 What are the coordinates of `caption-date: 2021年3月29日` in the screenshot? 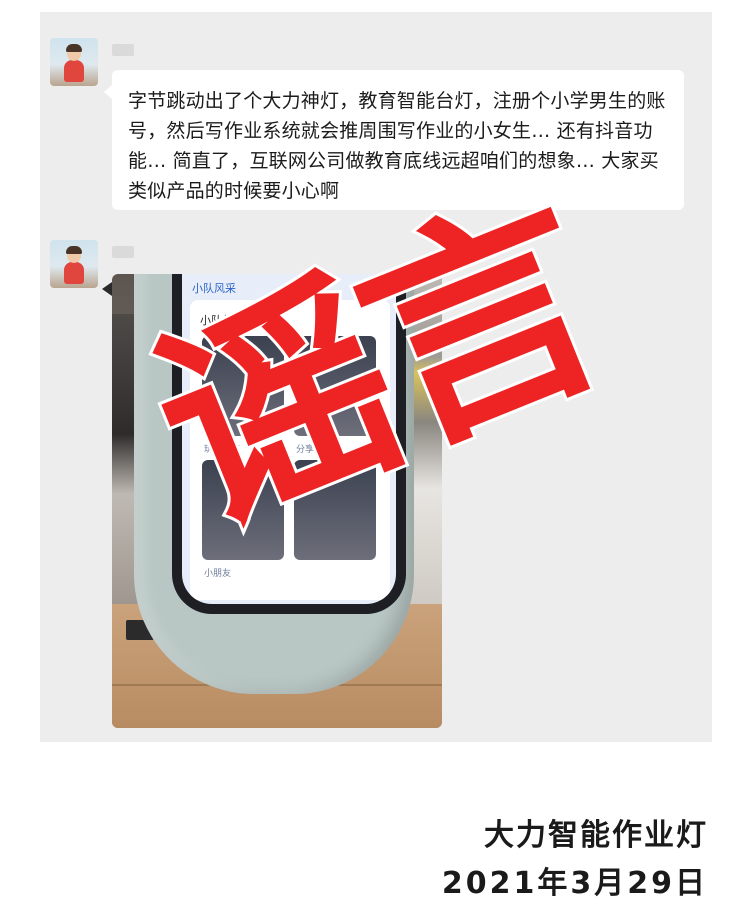 It's located at (574, 883).